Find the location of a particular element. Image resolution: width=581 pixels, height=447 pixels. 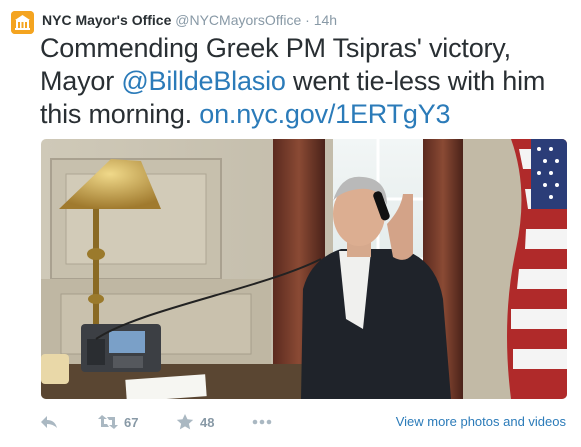

nyc-seal-icon is located at coordinates (22, 22).